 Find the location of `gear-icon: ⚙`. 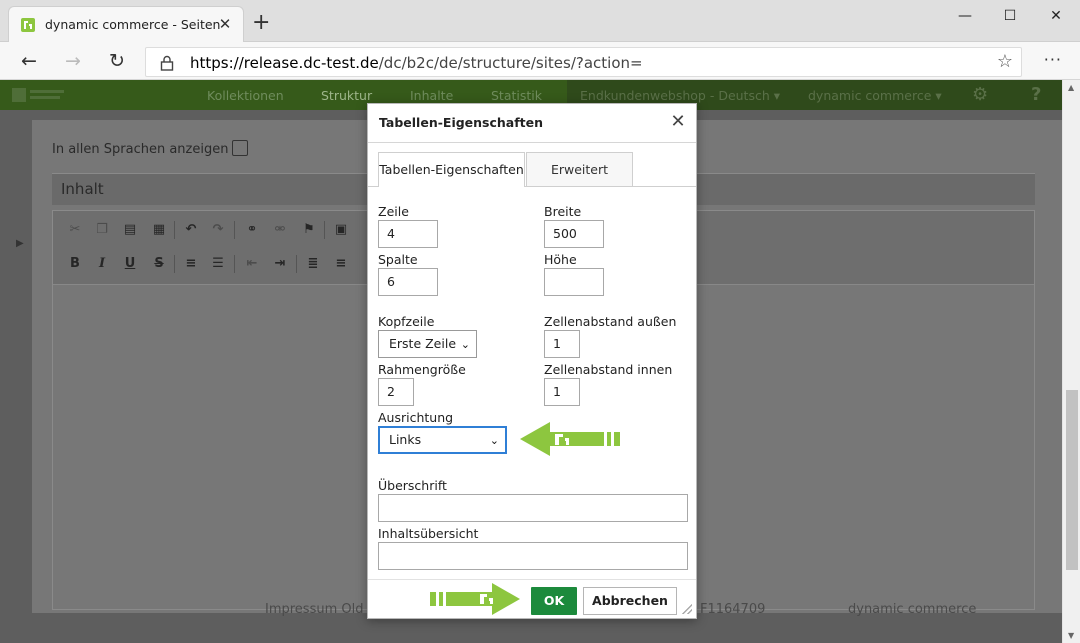

gear-icon: ⚙ is located at coordinates (980, 94).